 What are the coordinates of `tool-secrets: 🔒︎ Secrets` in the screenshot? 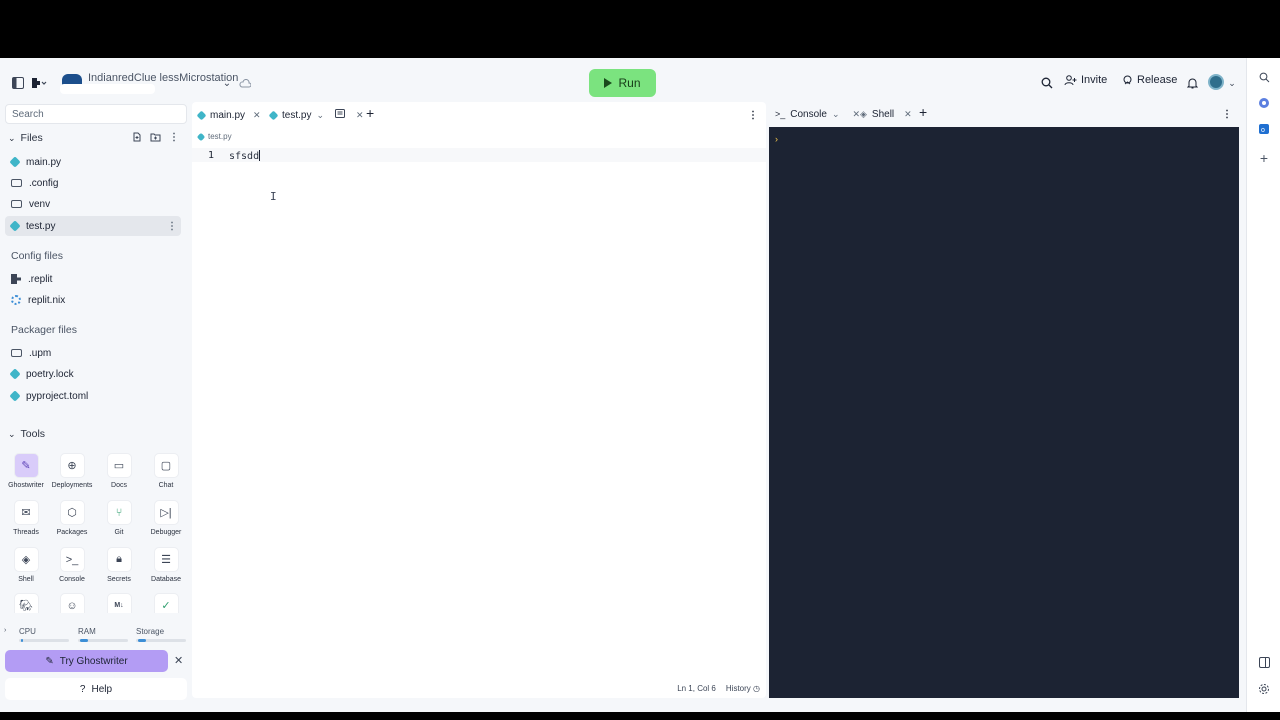 It's located at (119, 565).